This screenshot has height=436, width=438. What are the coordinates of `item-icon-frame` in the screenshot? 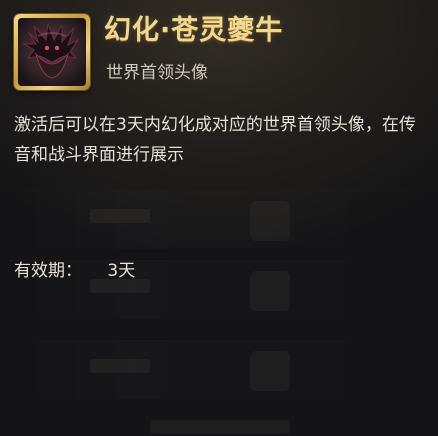 It's located at (52, 52).